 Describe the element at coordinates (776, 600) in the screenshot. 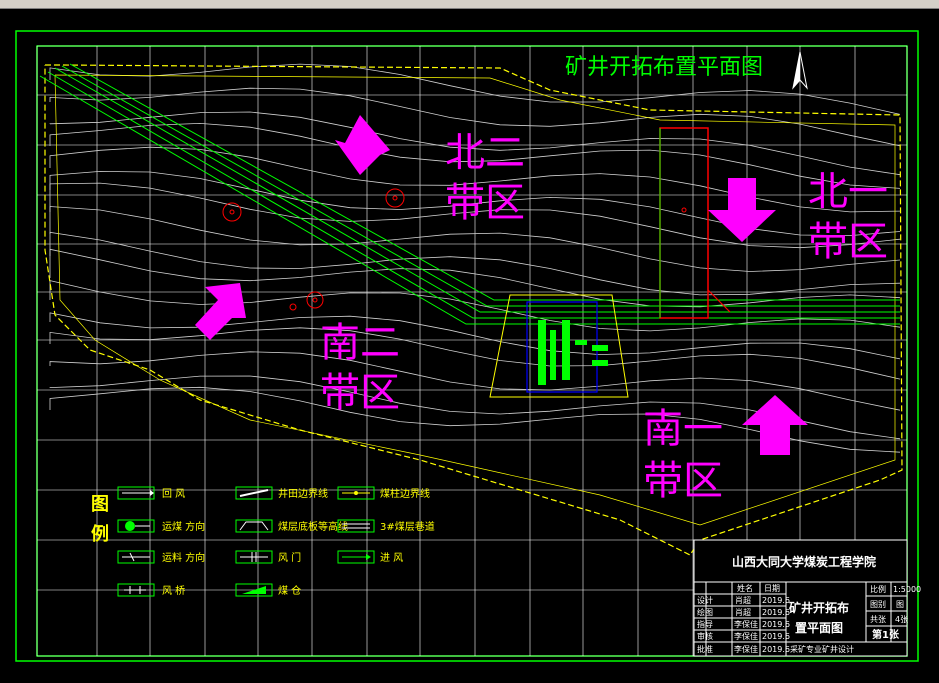

I see `row-date-1: 2019.6` at that location.